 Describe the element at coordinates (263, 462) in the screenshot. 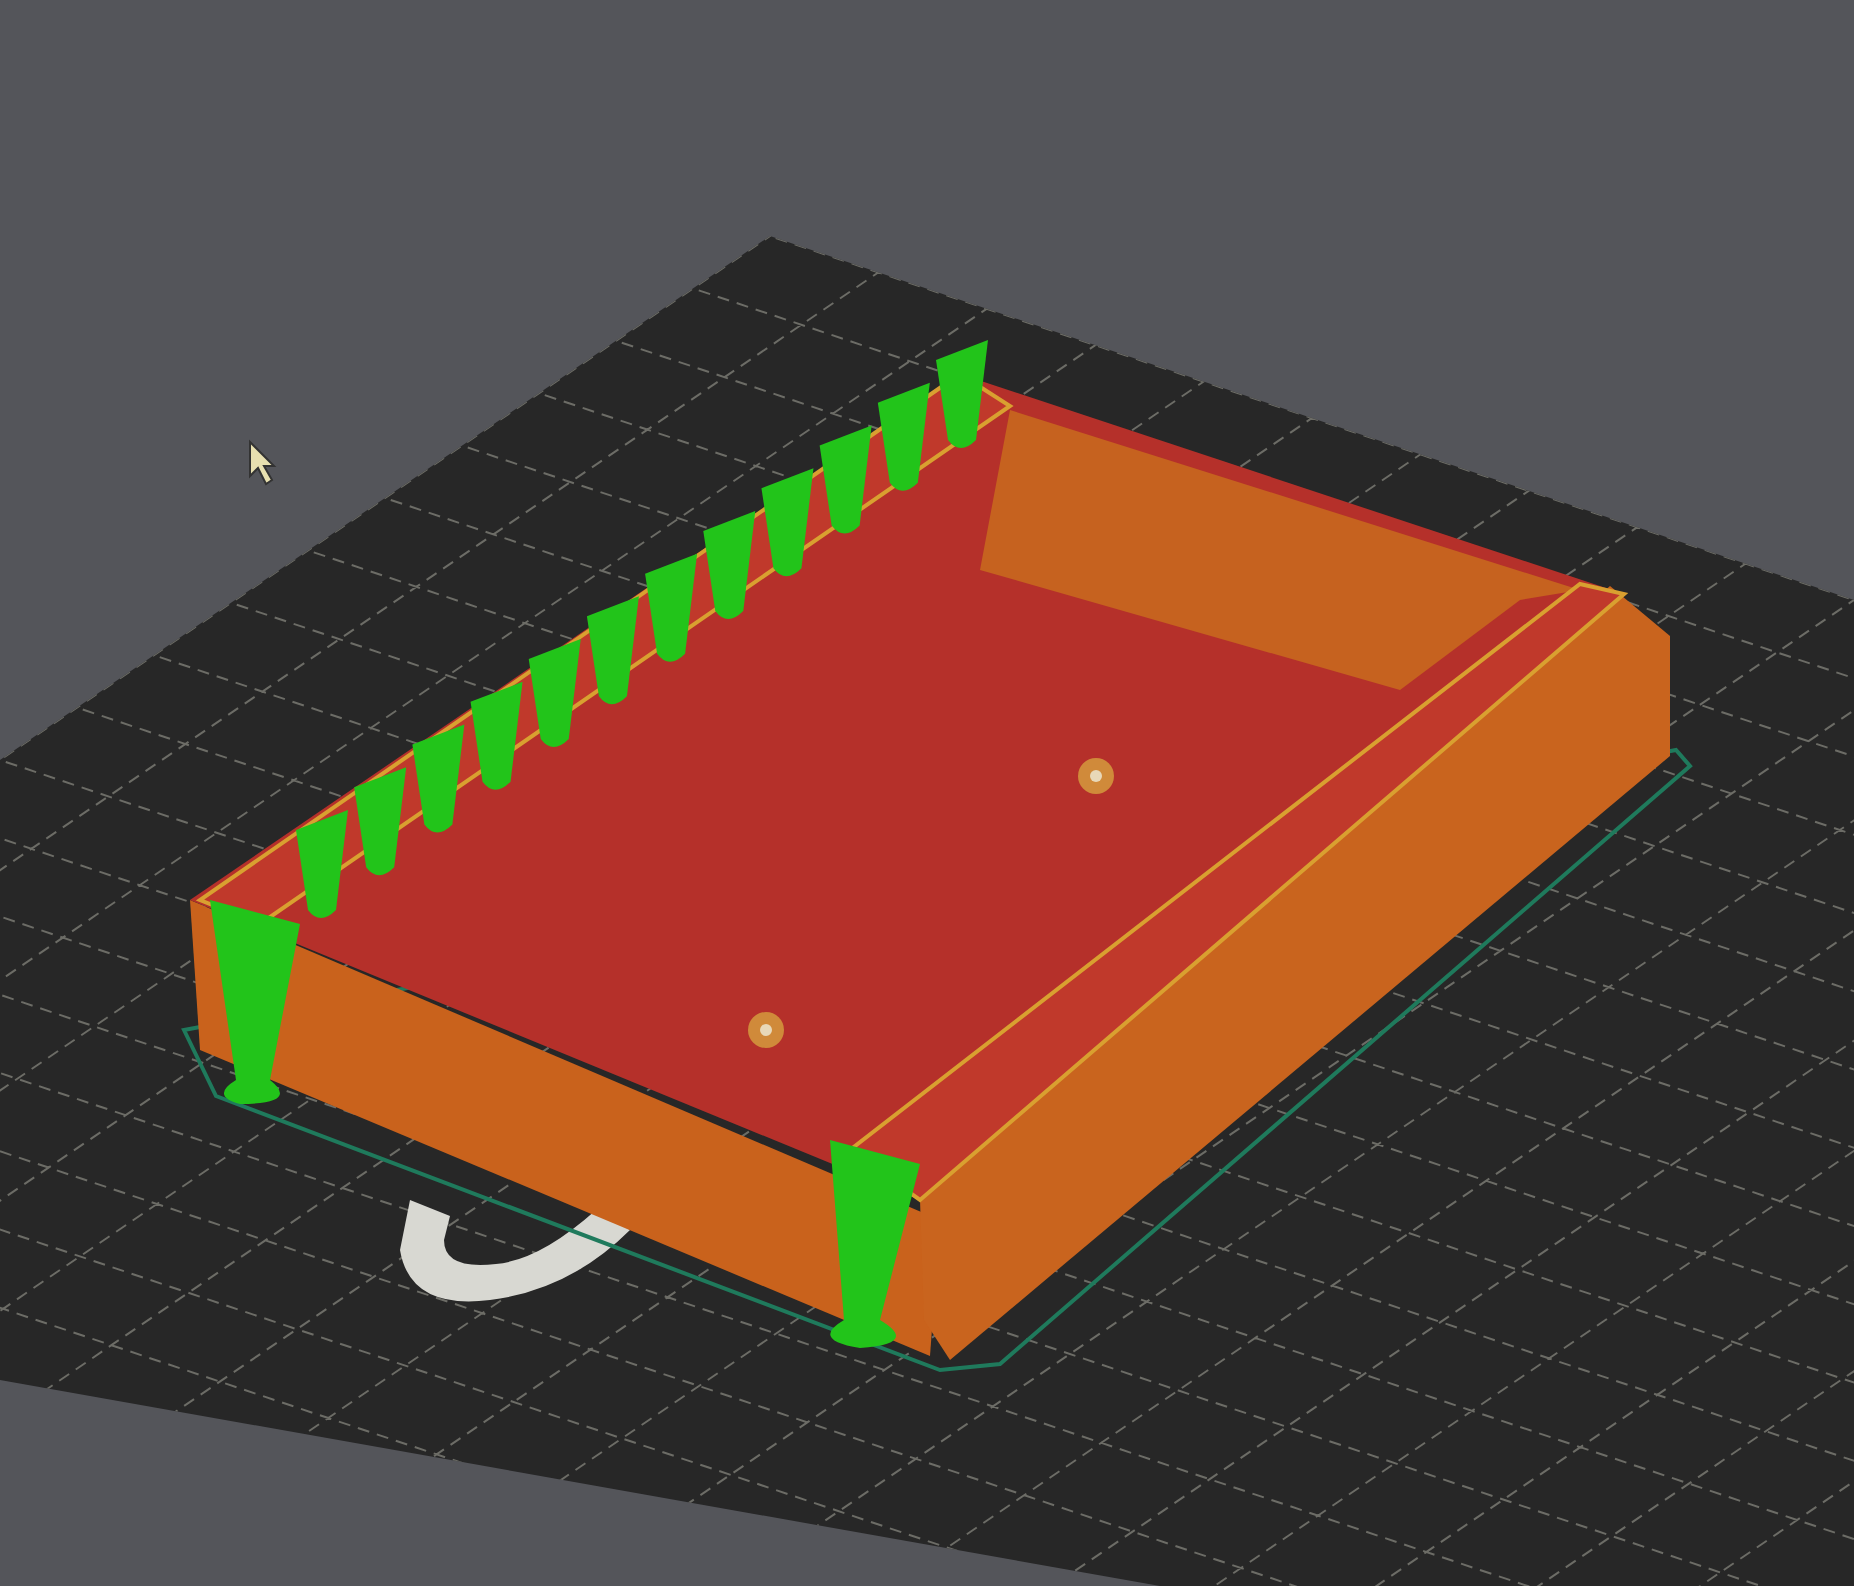

I see `cursor-icon` at that location.